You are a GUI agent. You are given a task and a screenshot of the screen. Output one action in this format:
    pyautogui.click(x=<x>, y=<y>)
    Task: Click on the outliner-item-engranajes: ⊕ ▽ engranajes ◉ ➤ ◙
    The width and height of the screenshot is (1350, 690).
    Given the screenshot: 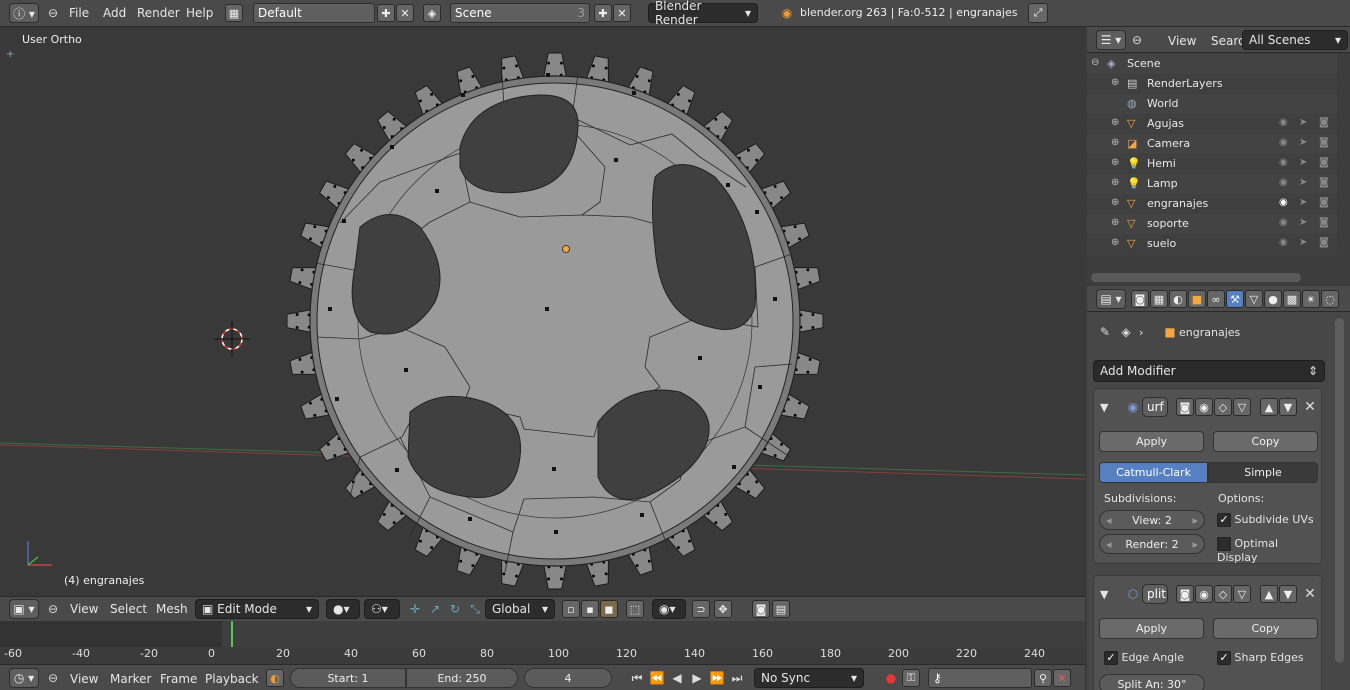 What is the action you would take?
    pyautogui.click(x=1212, y=204)
    